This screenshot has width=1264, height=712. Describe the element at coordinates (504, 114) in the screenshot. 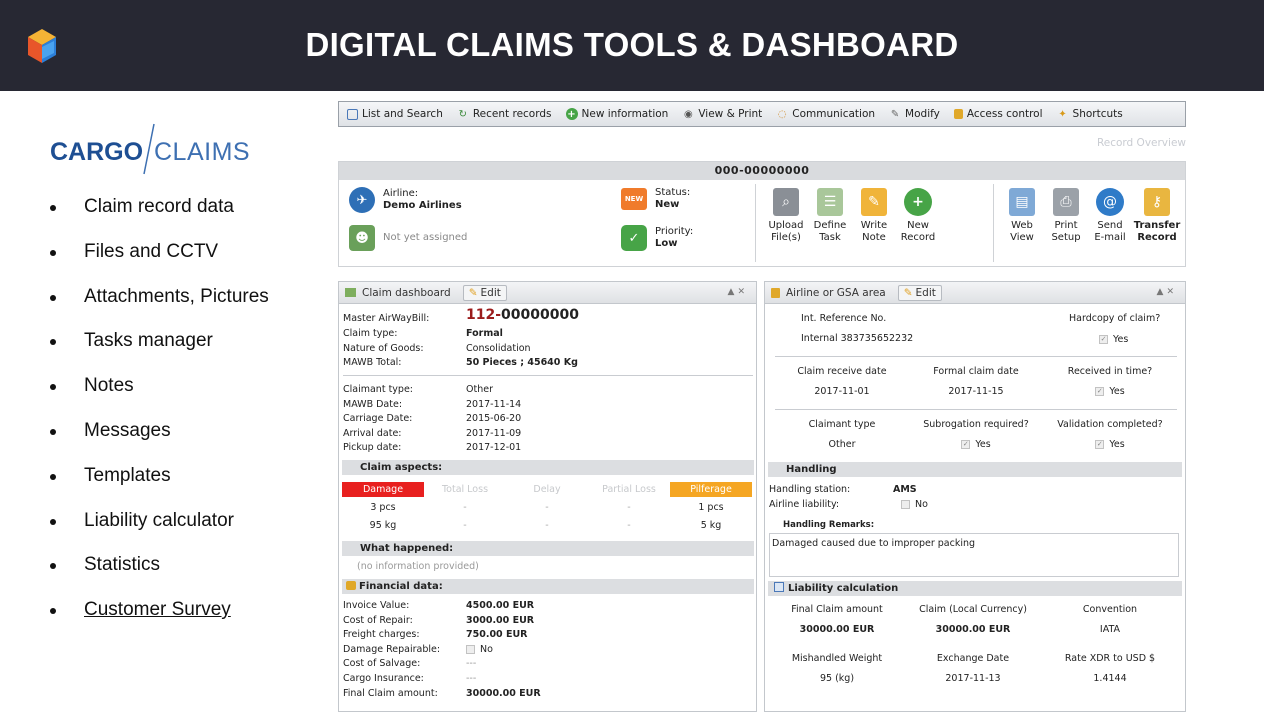

I see `menu-recent-records: ↻ Recent records` at that location.